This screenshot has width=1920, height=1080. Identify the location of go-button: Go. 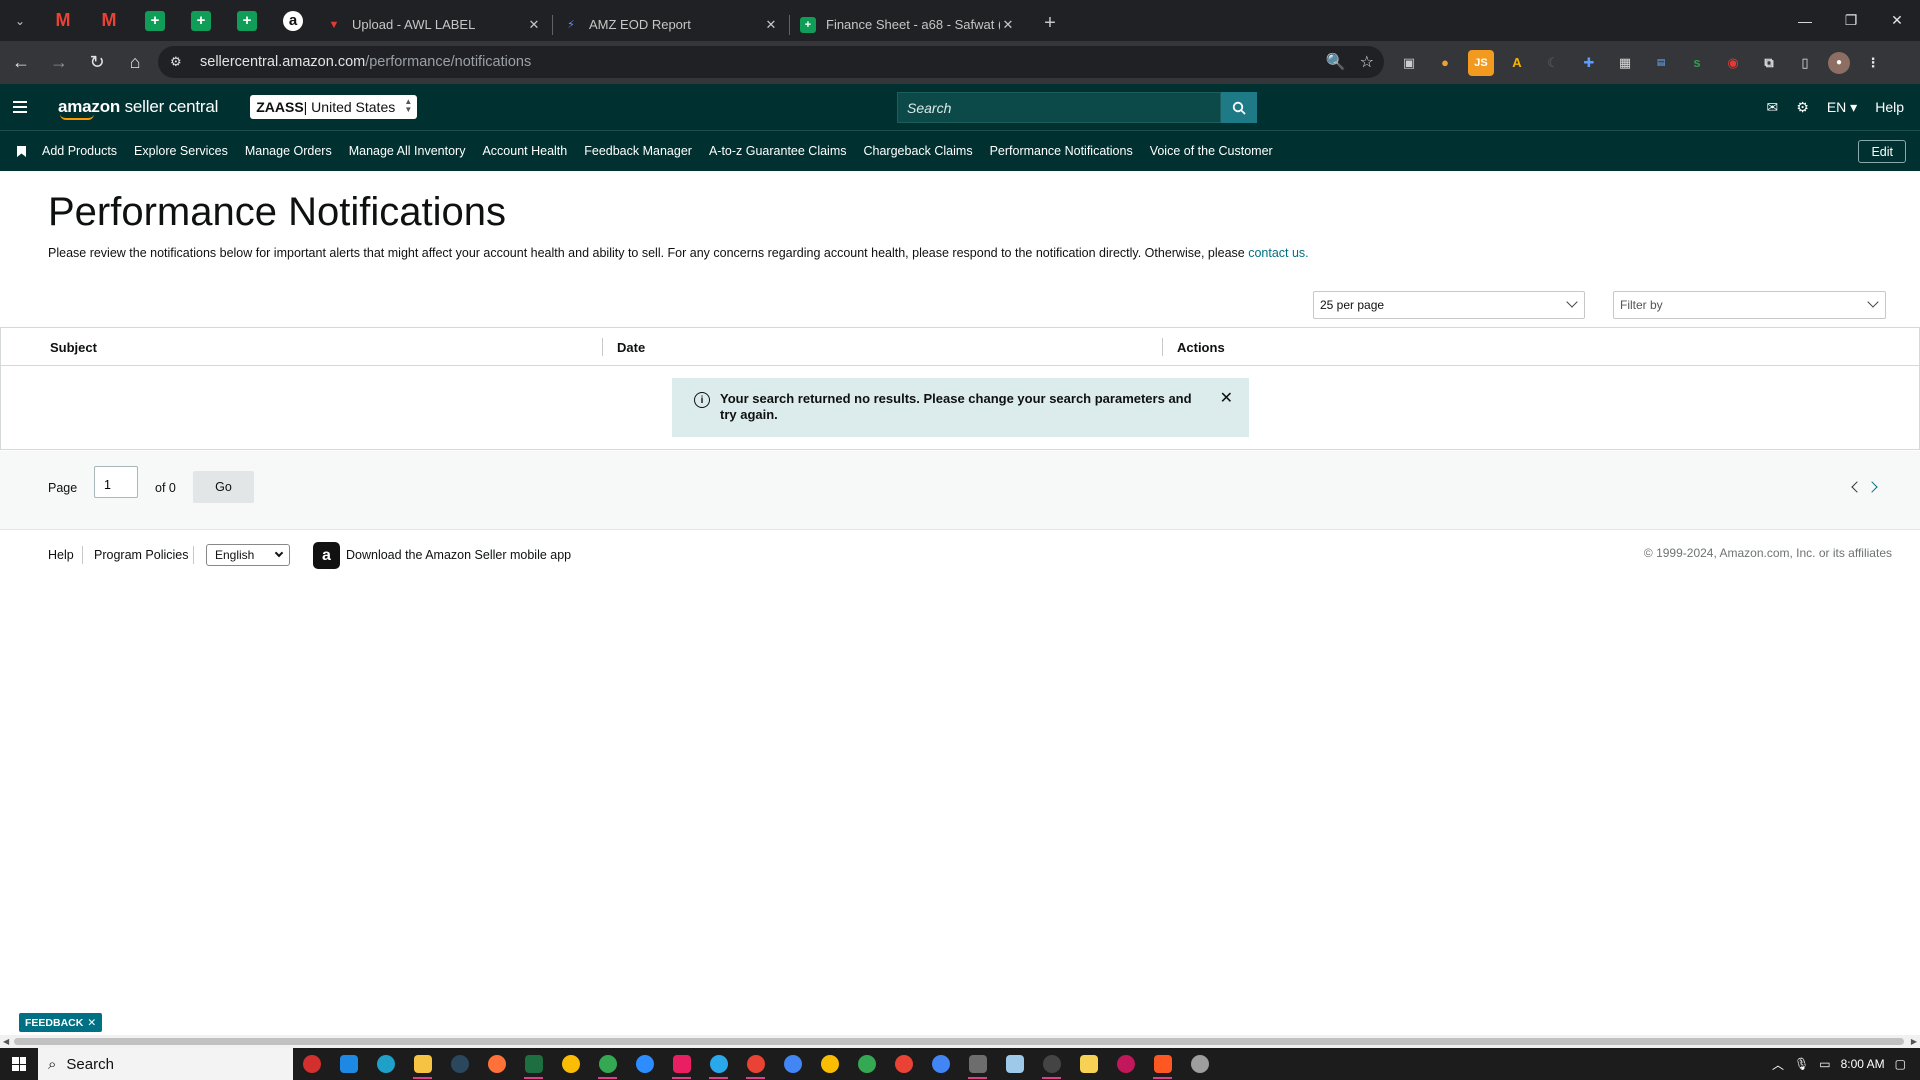
(223, 487).